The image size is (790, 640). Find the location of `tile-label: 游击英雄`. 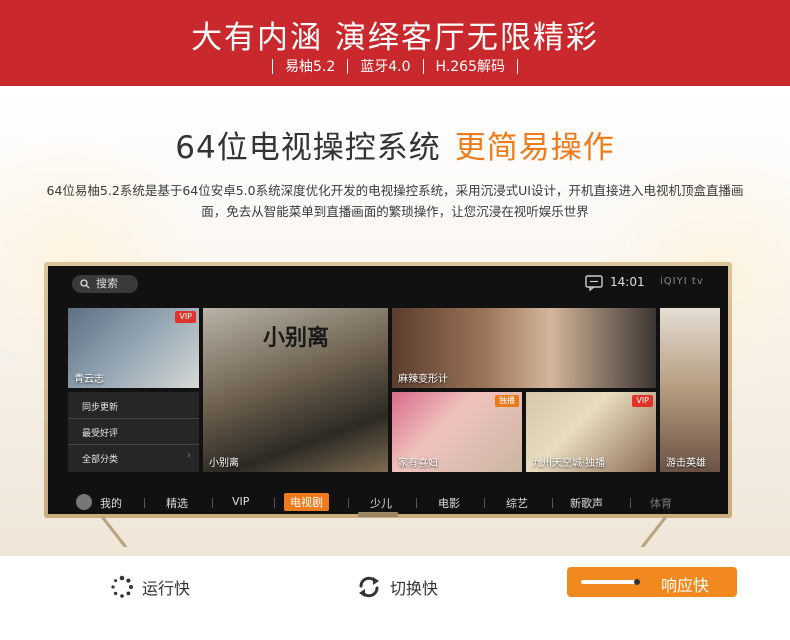

tile-label: 游击英雄 is located at coordinates (686, 463).